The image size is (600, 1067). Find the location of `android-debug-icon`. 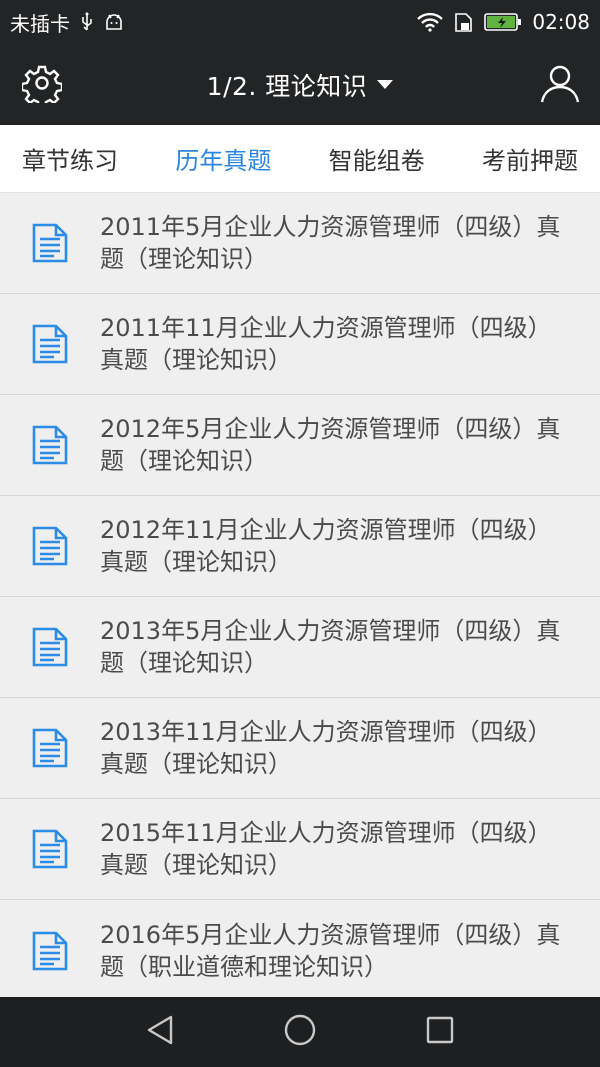

android-debug-icon is located at coordinates (114, 22).